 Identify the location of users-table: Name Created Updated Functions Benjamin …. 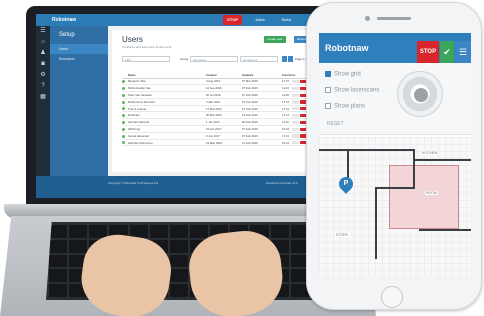
(222, 109).